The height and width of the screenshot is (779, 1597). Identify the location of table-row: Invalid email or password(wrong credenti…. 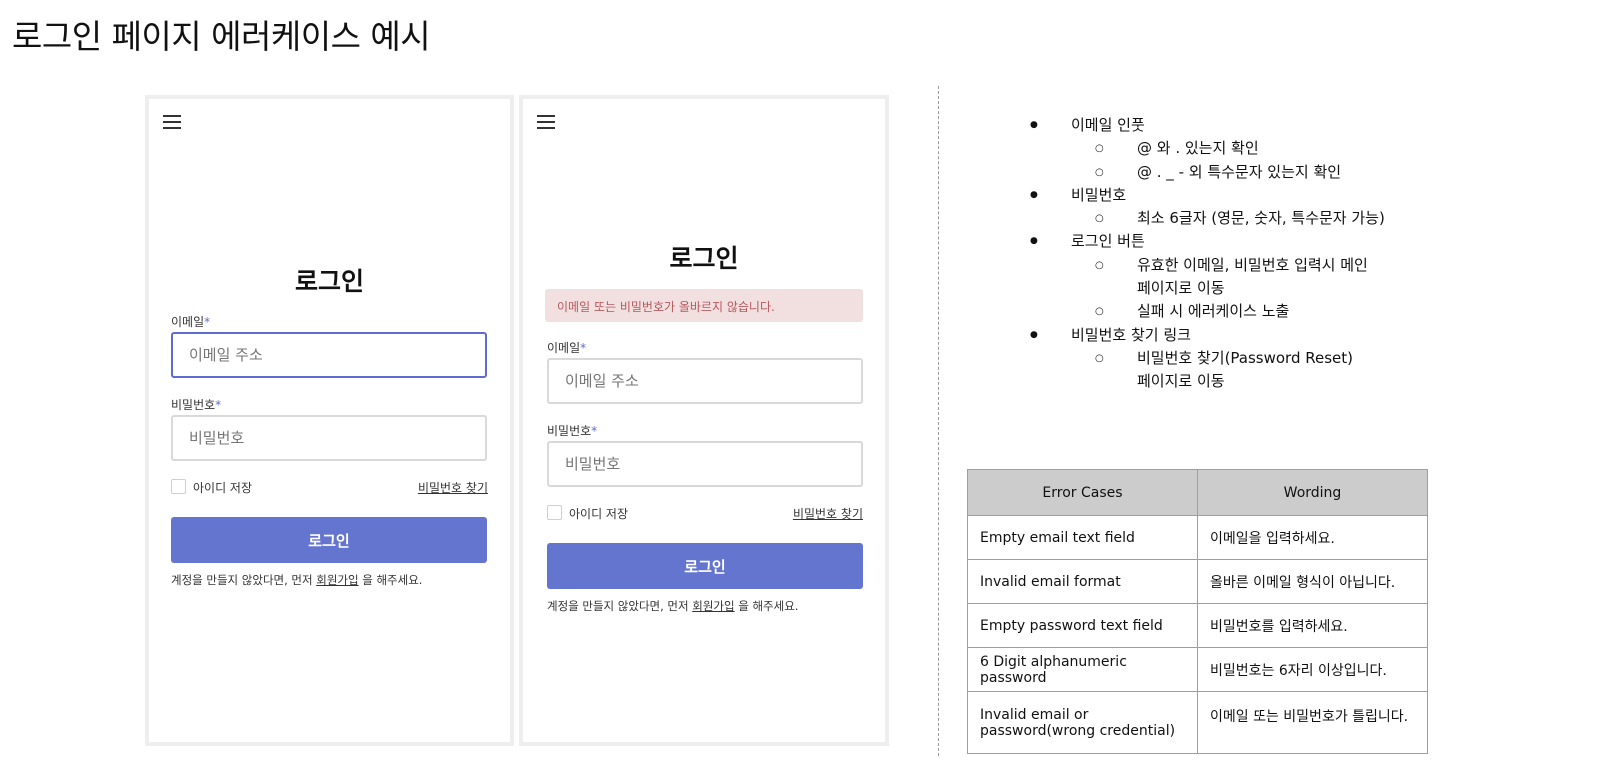
(1197, 722).